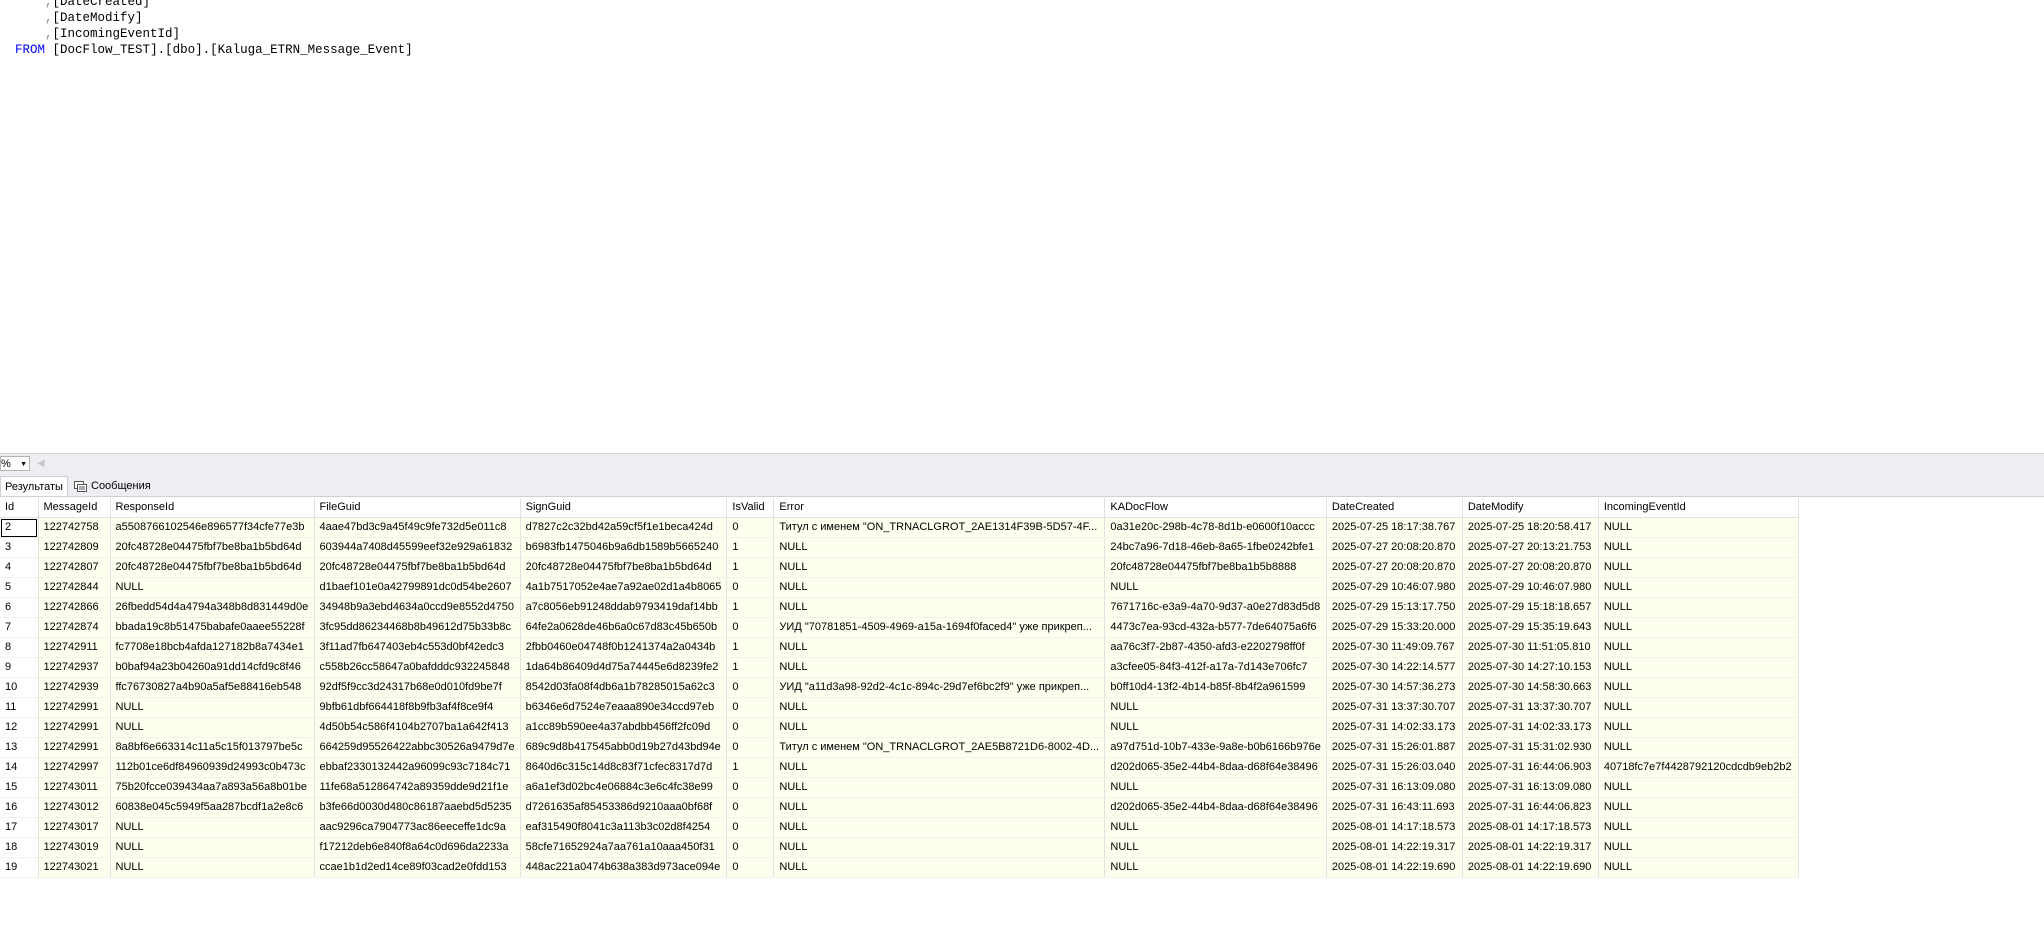 The height and width of the screenshot is (945, 2044). I want to click on column-header-datemodify: DateModify, so click(1530, 508).